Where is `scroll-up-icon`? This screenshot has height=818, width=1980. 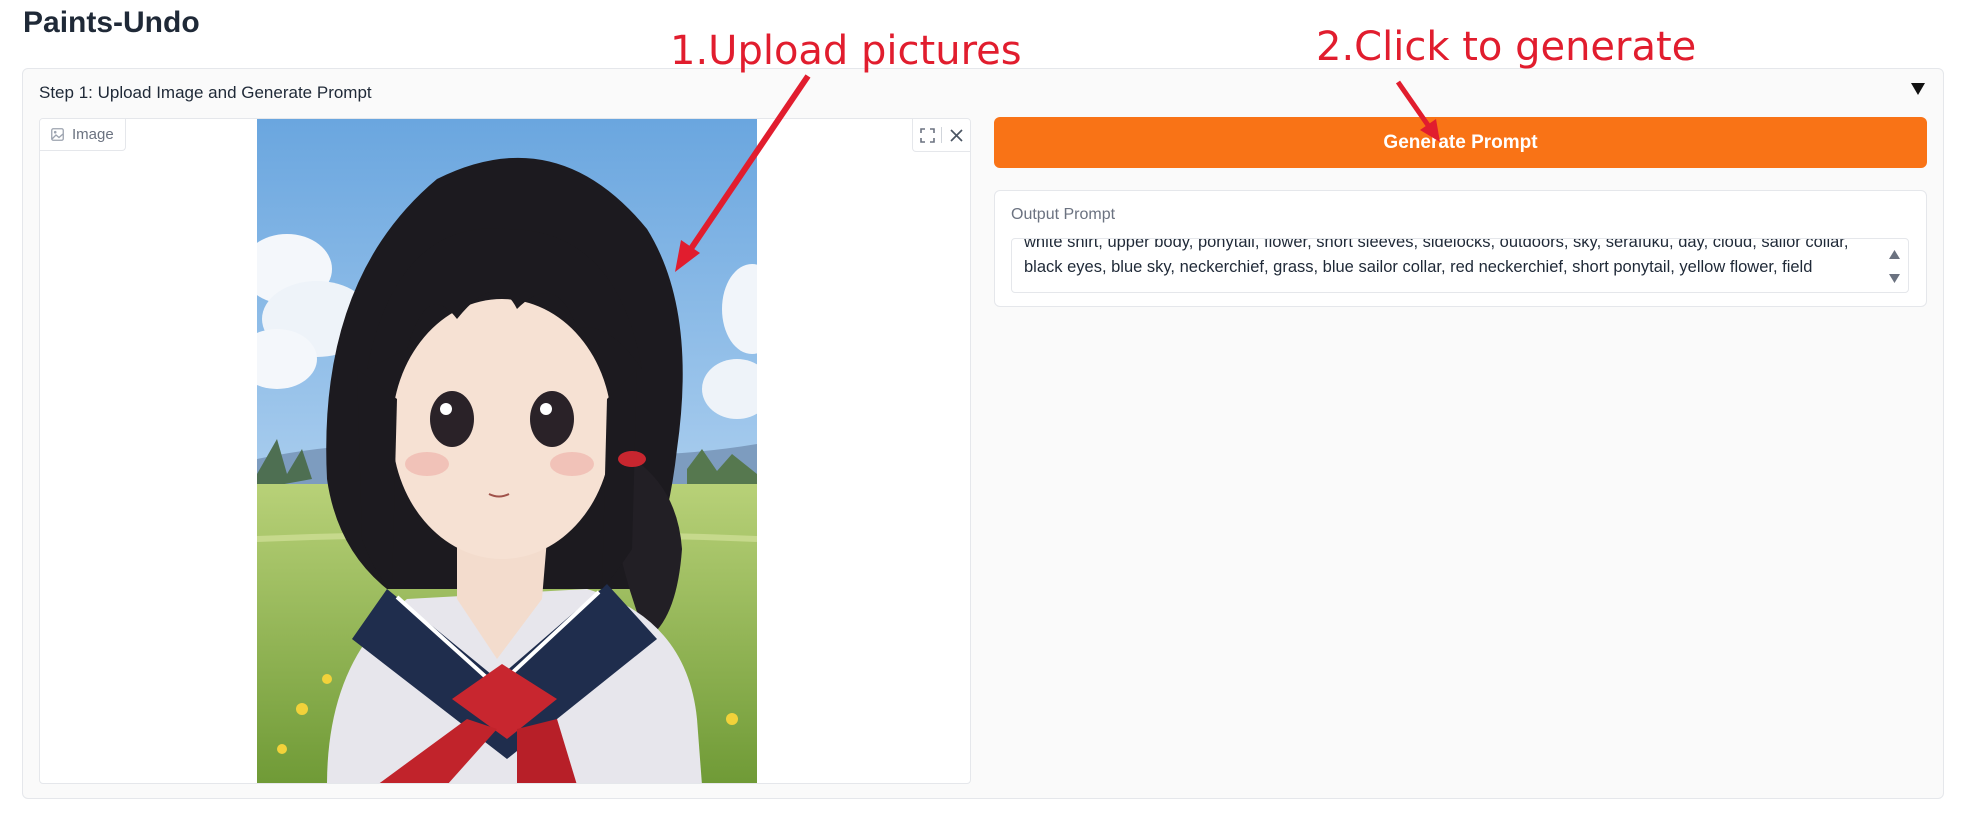 scroll-up-icon is located at coordinates (1894, 254).